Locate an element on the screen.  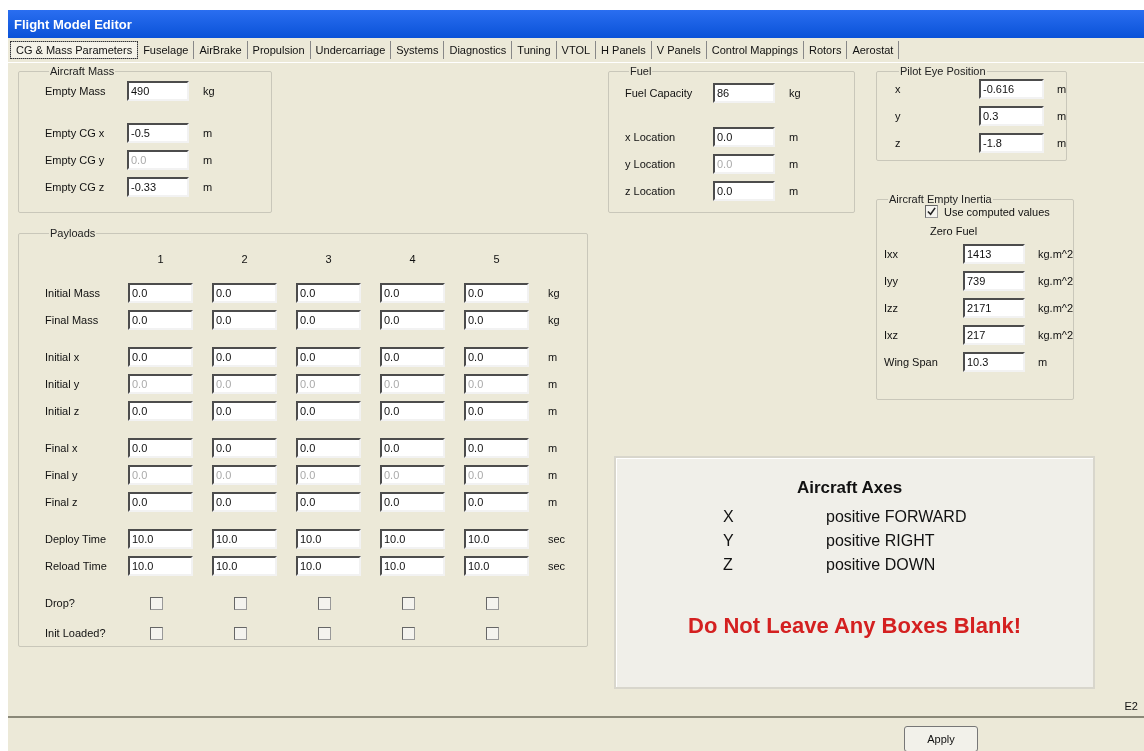
text-field: -0.33 is located at coordinates (158, 187).